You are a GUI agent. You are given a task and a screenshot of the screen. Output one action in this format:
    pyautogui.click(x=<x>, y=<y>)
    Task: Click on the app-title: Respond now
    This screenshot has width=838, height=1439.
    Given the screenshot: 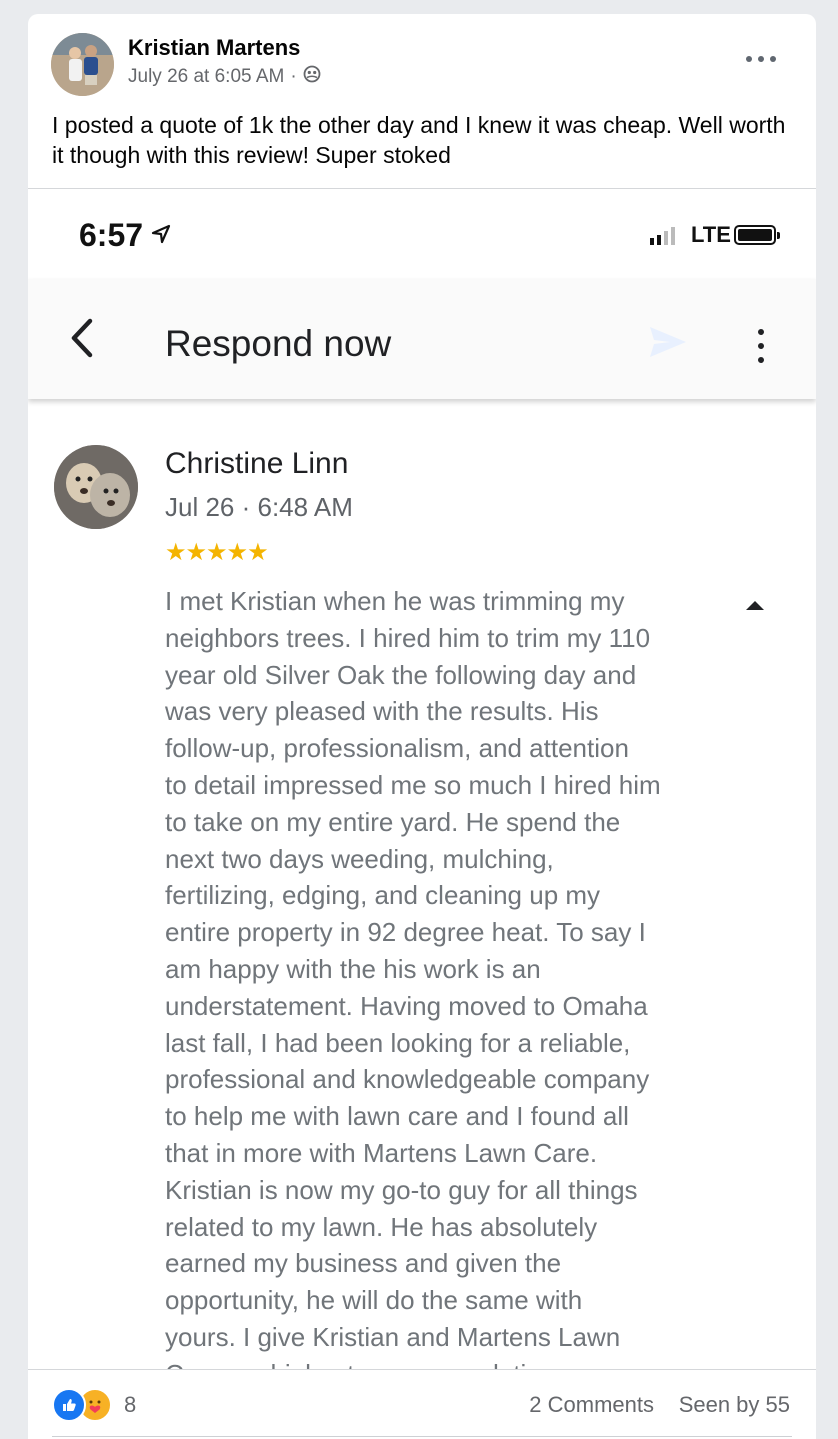 What is the action you would take?
    pyautogui.click(x=278, y=343)
    